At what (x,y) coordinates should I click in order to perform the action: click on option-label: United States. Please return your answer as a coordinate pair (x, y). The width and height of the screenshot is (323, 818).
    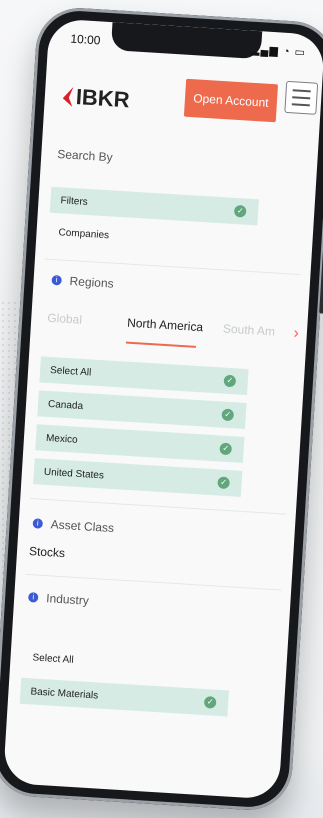
    Looking at the image, I should click on (74, 473).